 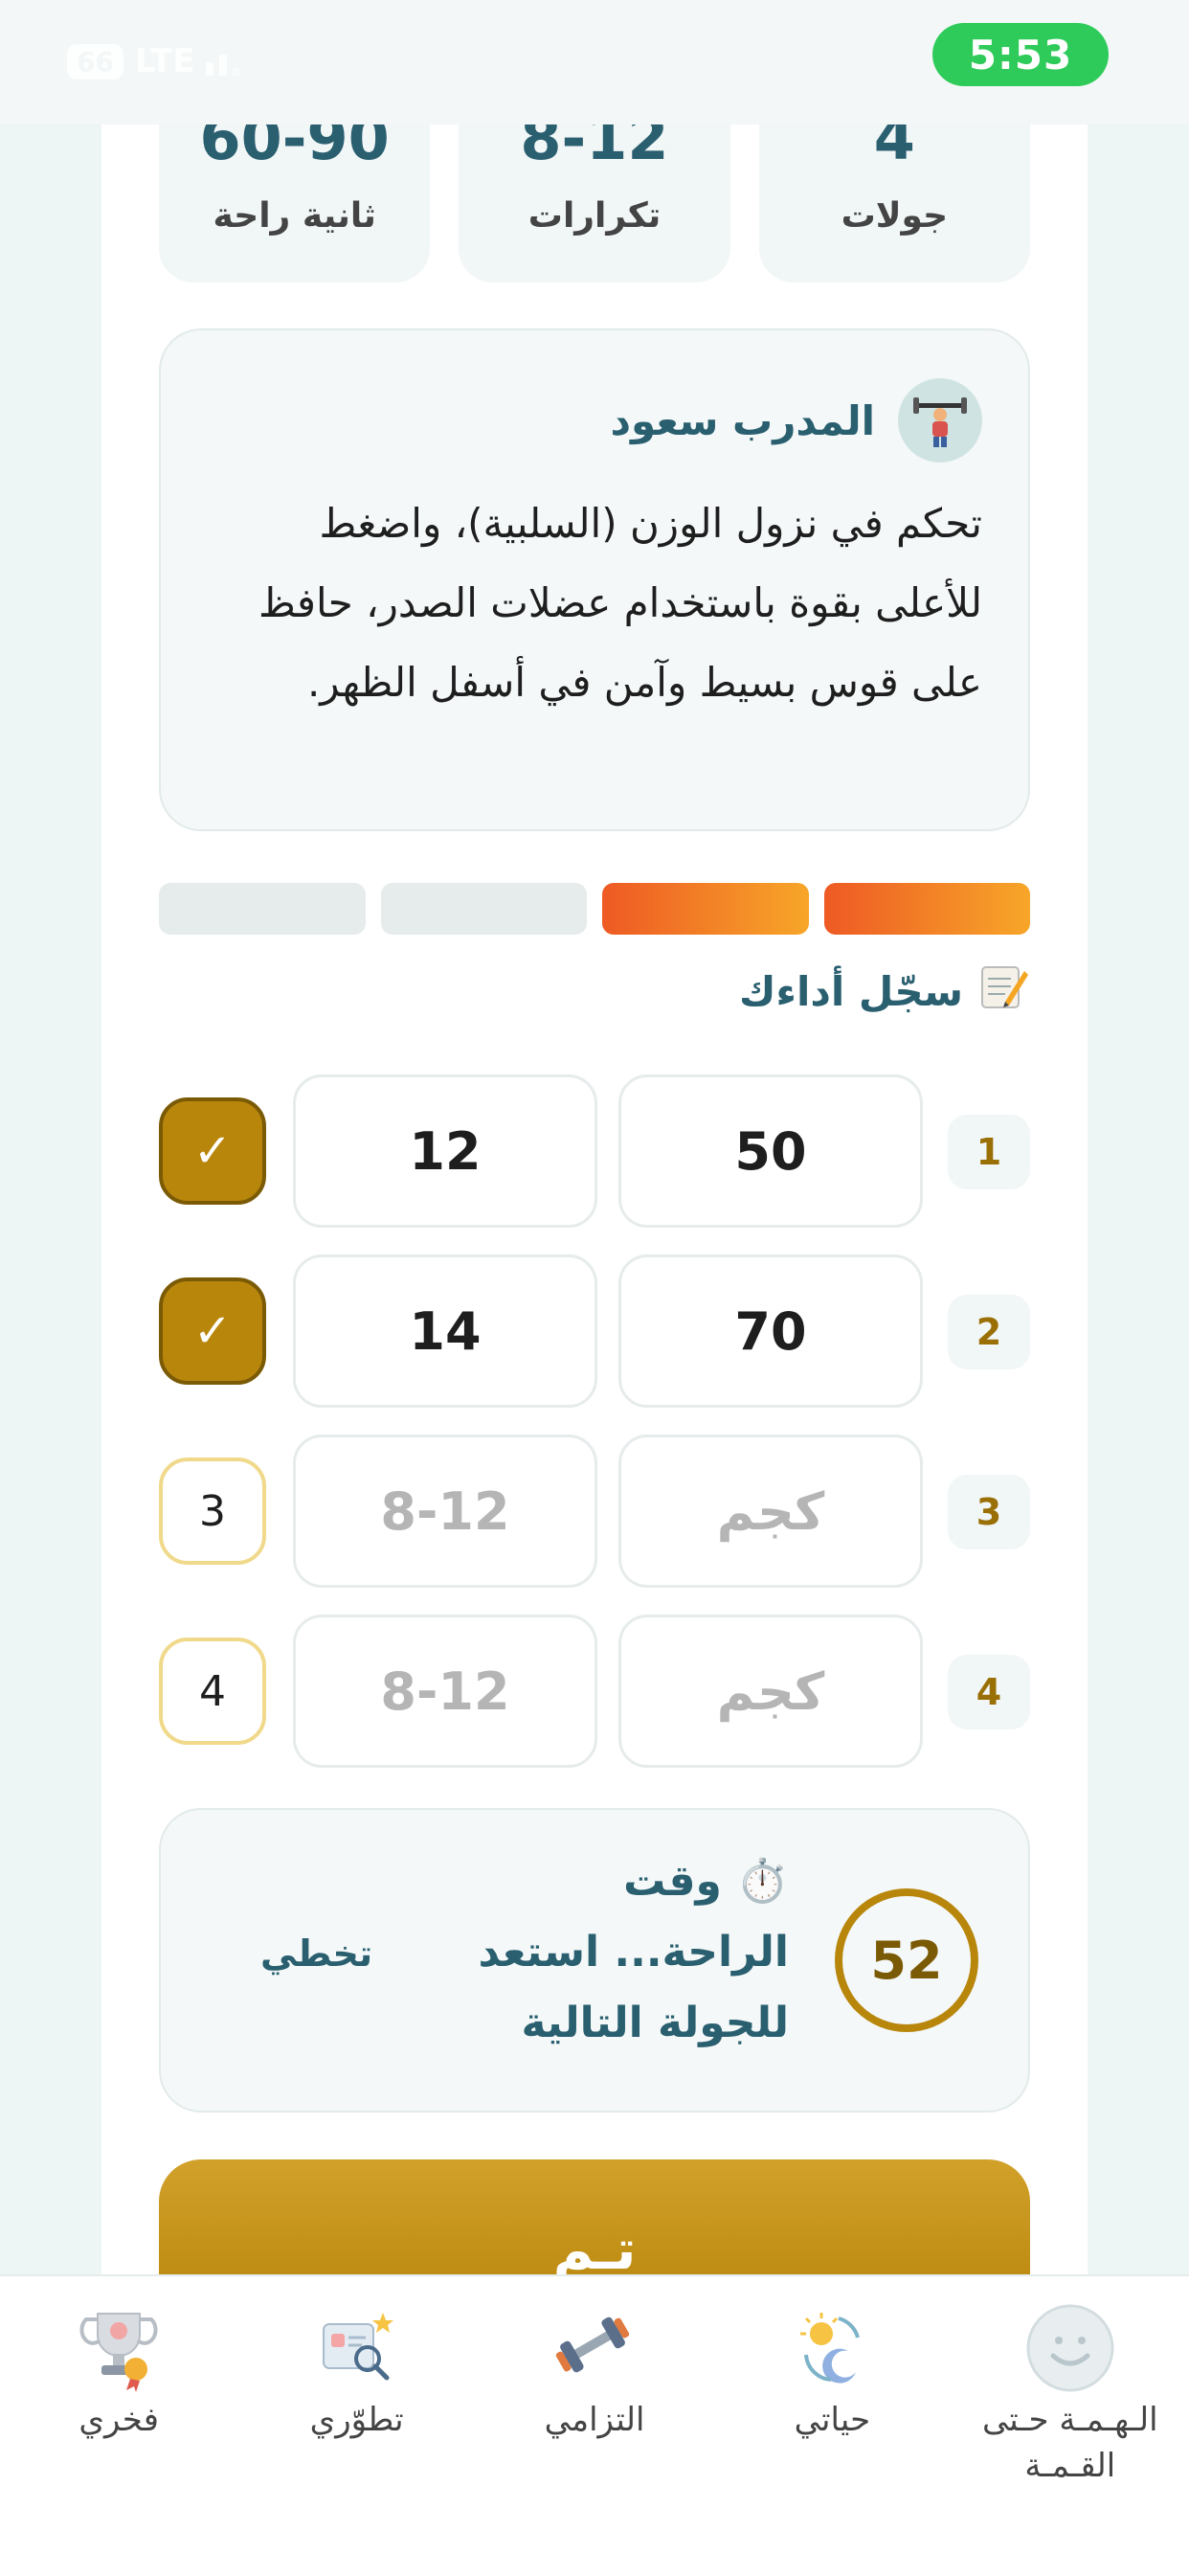 What do you see at coordinates (895, 216) in the screenshot?
I see `stat-label: جولات` at bounding box center [895, 216].